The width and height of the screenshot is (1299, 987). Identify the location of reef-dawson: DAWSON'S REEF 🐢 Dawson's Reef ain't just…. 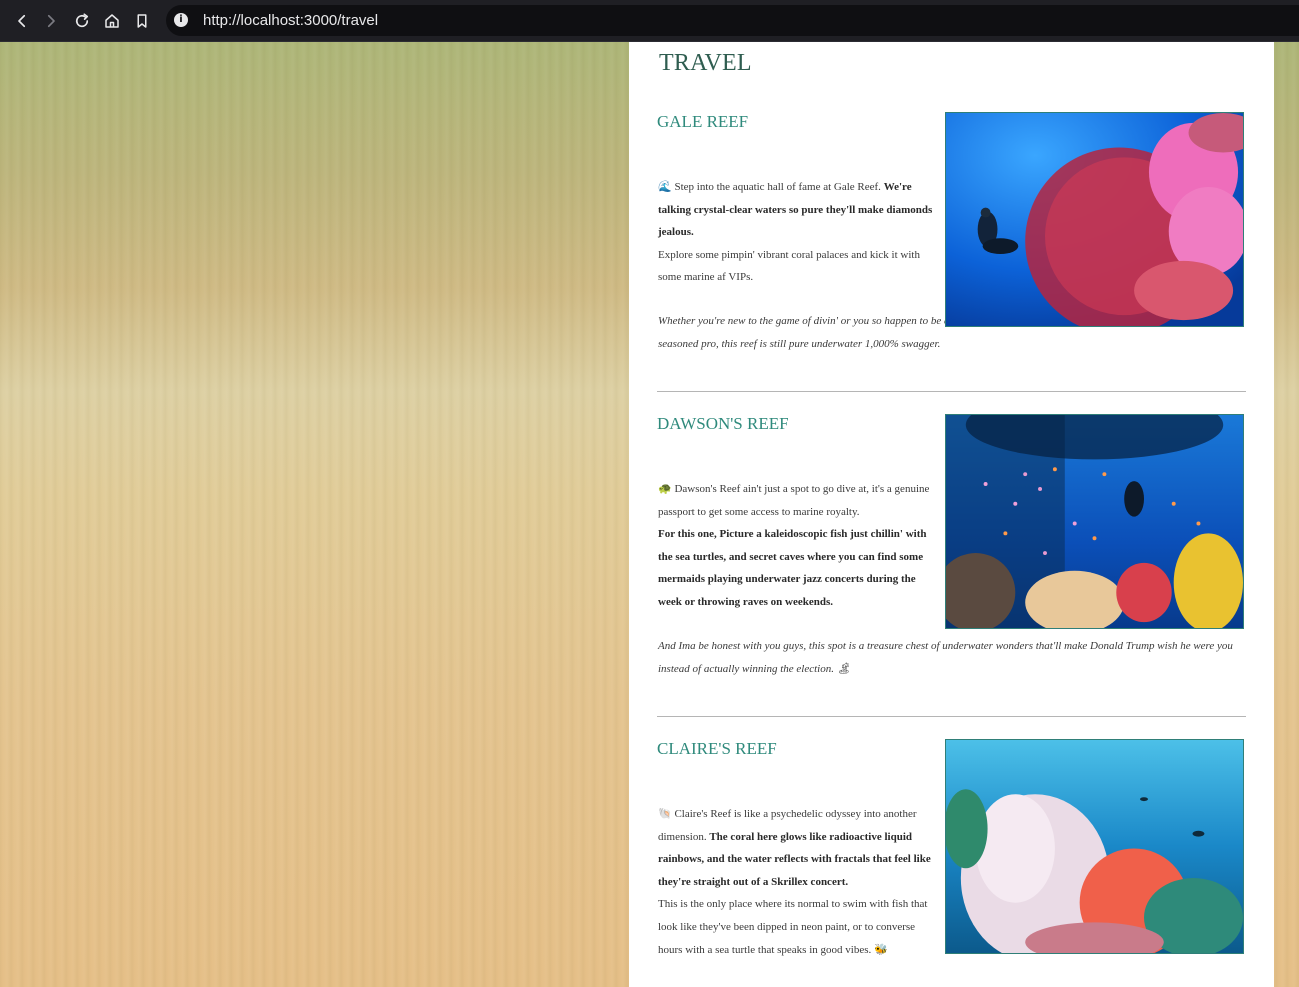
(951, 549).